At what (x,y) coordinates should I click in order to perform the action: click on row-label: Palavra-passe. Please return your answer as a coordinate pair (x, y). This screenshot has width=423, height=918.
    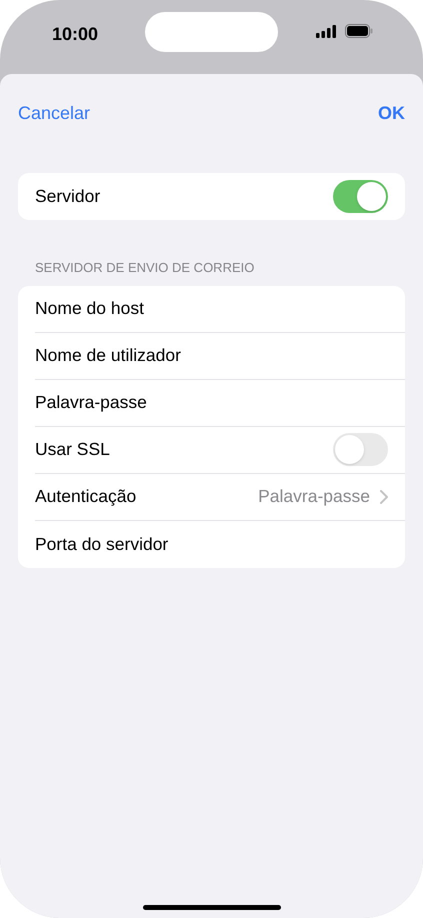
    Looking at the image, I should click on (91, 402).